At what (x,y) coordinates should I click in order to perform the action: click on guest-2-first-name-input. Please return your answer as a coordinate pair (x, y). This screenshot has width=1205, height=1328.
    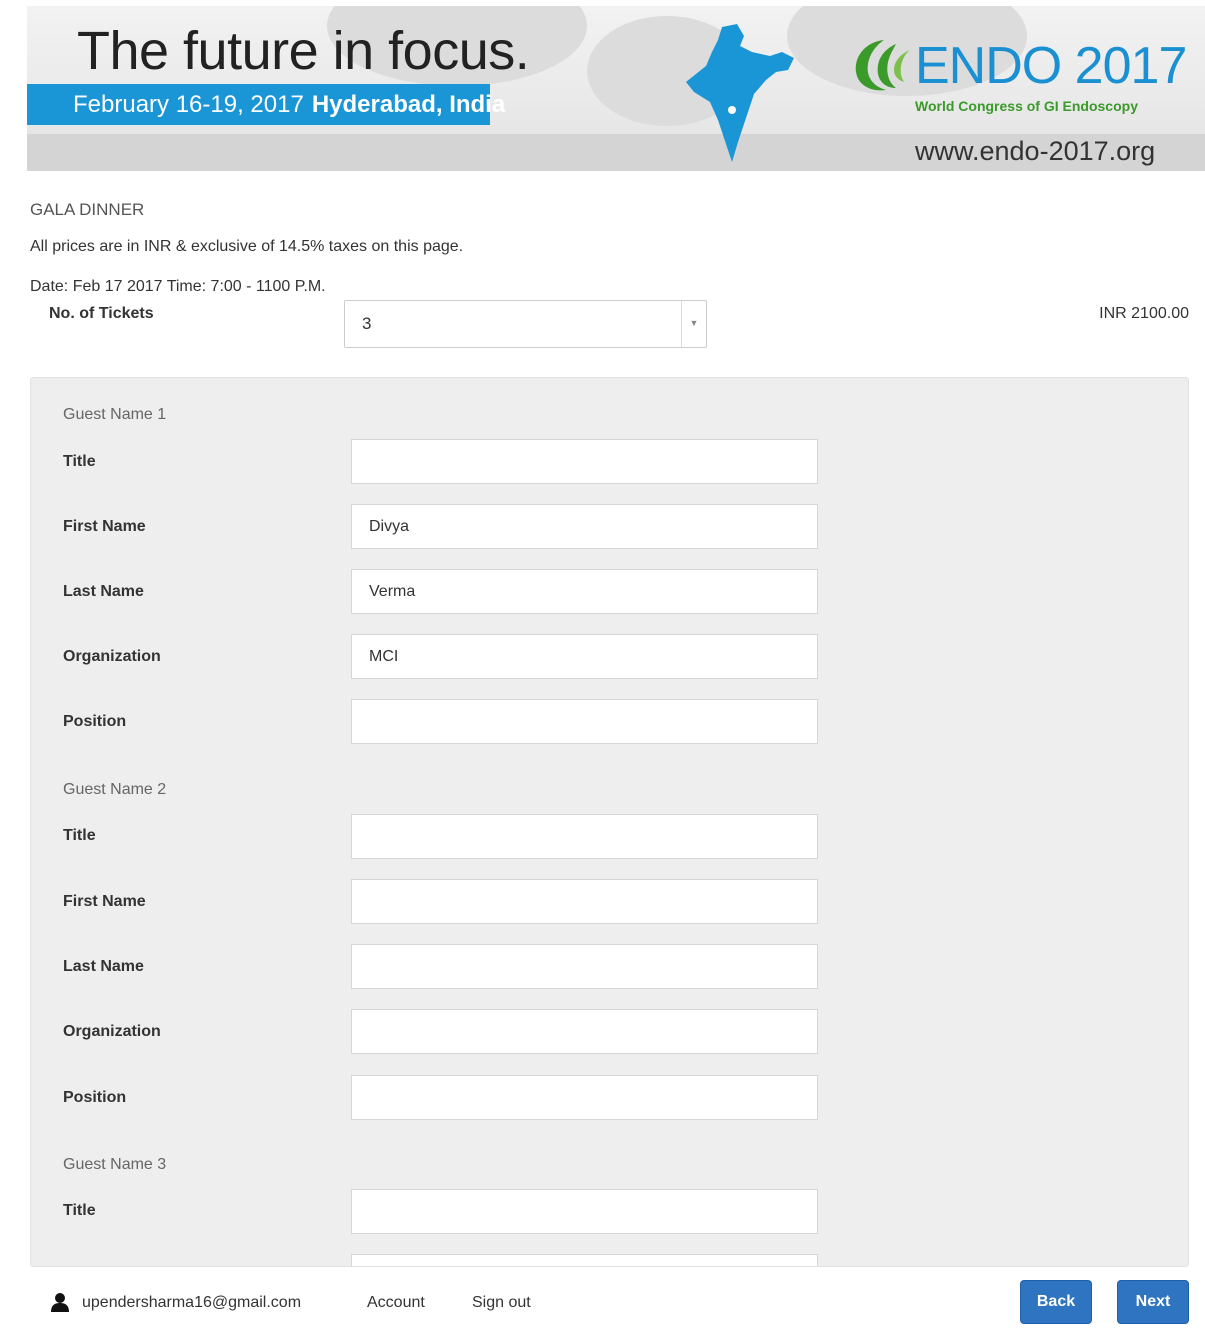
    Looking at the image, I should click on (584, 901).